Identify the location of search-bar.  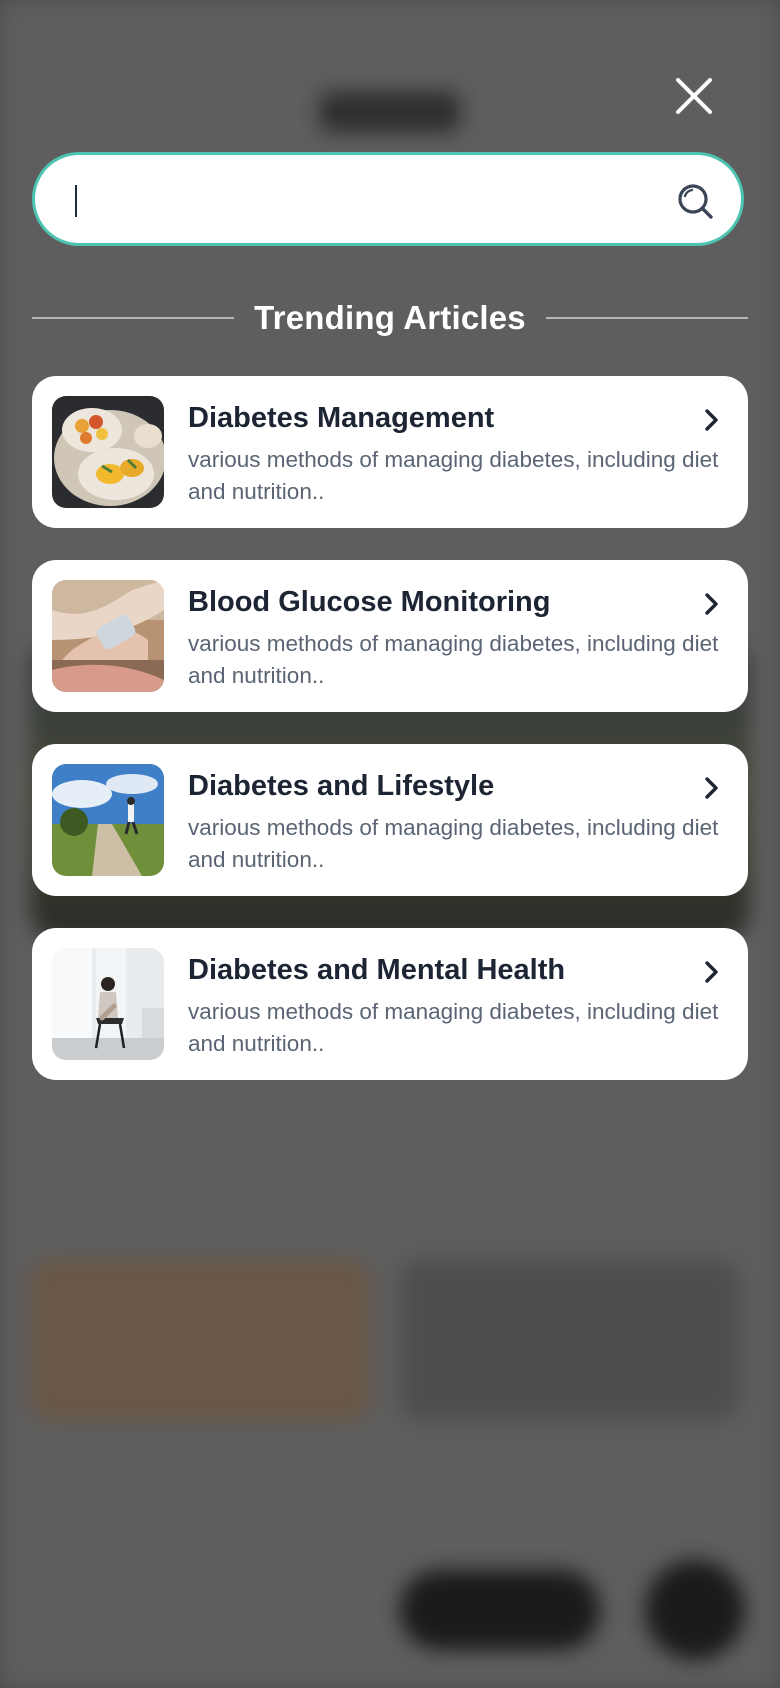
(388, 199).